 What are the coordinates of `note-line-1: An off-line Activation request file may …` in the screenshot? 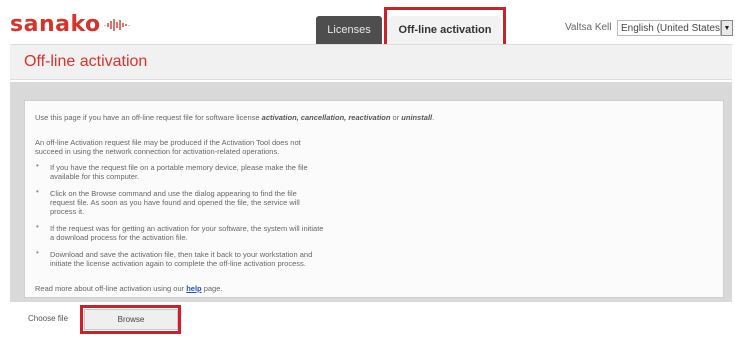 It's located at (168, 142).